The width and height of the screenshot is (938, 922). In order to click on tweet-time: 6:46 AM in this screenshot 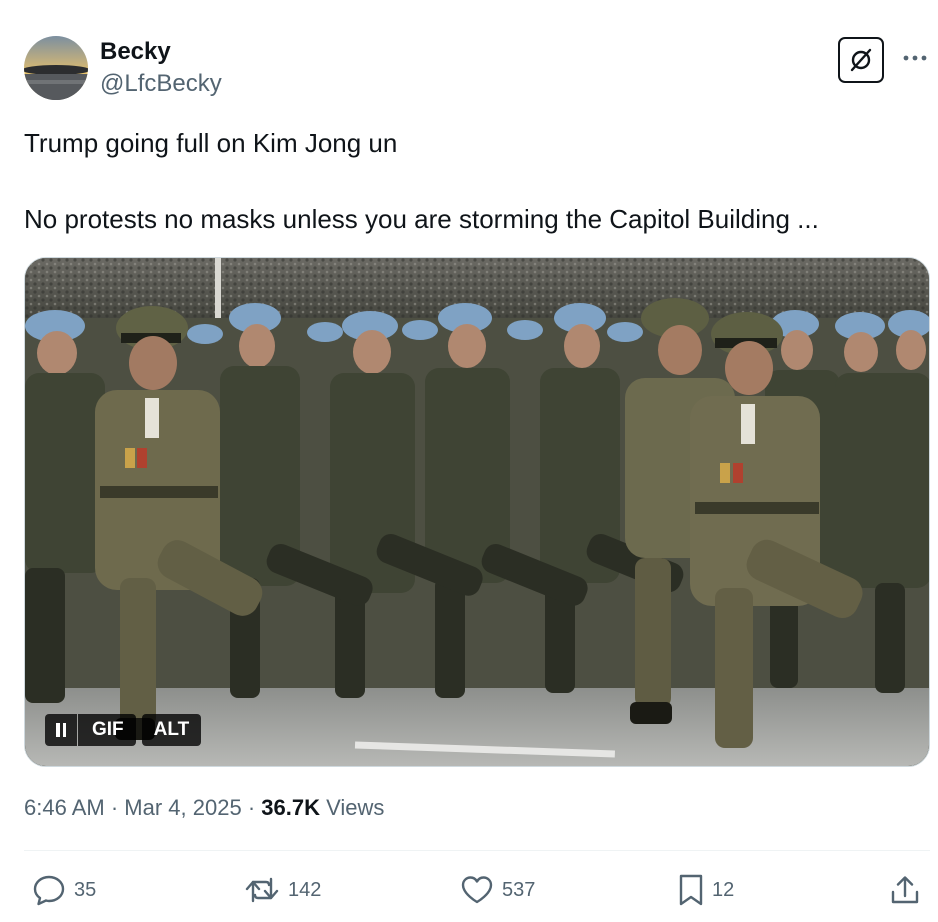, I will do `click(64, 807)`.